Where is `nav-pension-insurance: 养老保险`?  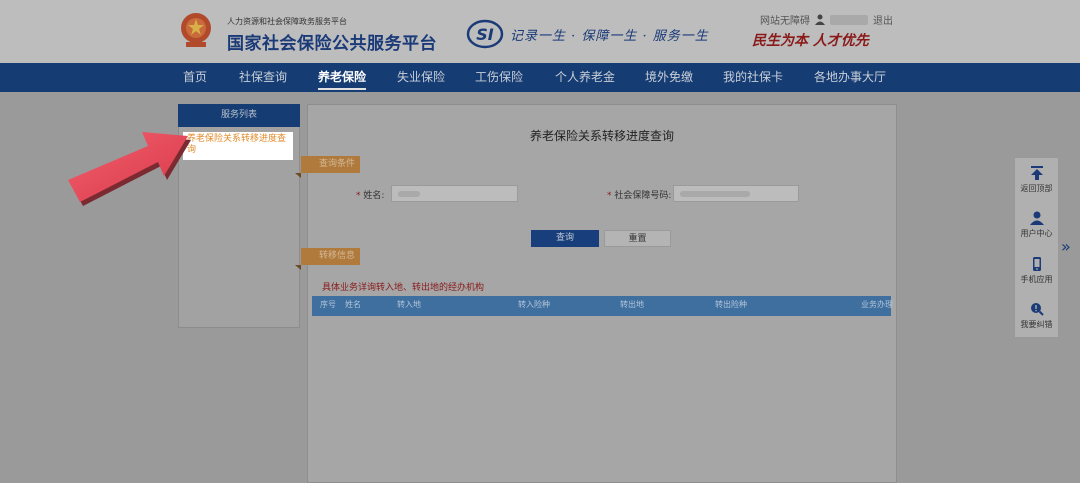
nav-pension-insurance: 养老保险 is located at coordinates (342, 77).